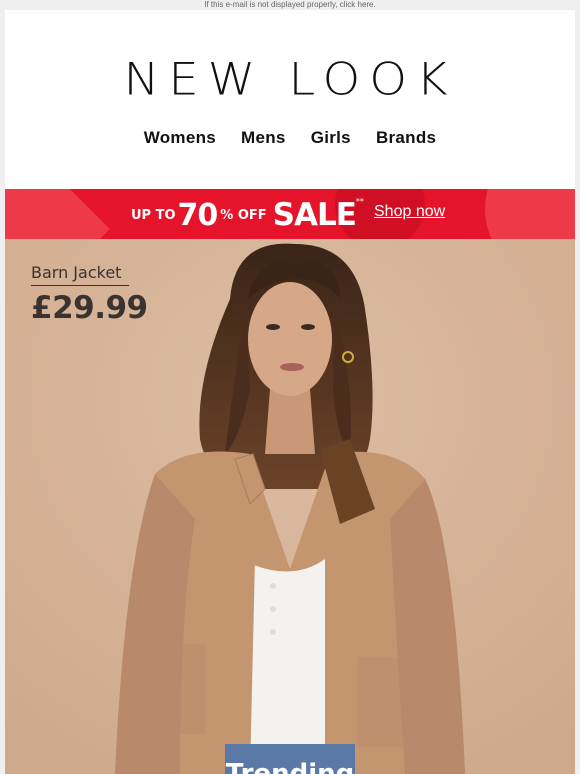 The width and height of the screenshot is (580, 774). What do you see at coordinates (153, 215) in the screenshot?
I see `sale-up-to: UP TO` at bounding box center [153, 215].